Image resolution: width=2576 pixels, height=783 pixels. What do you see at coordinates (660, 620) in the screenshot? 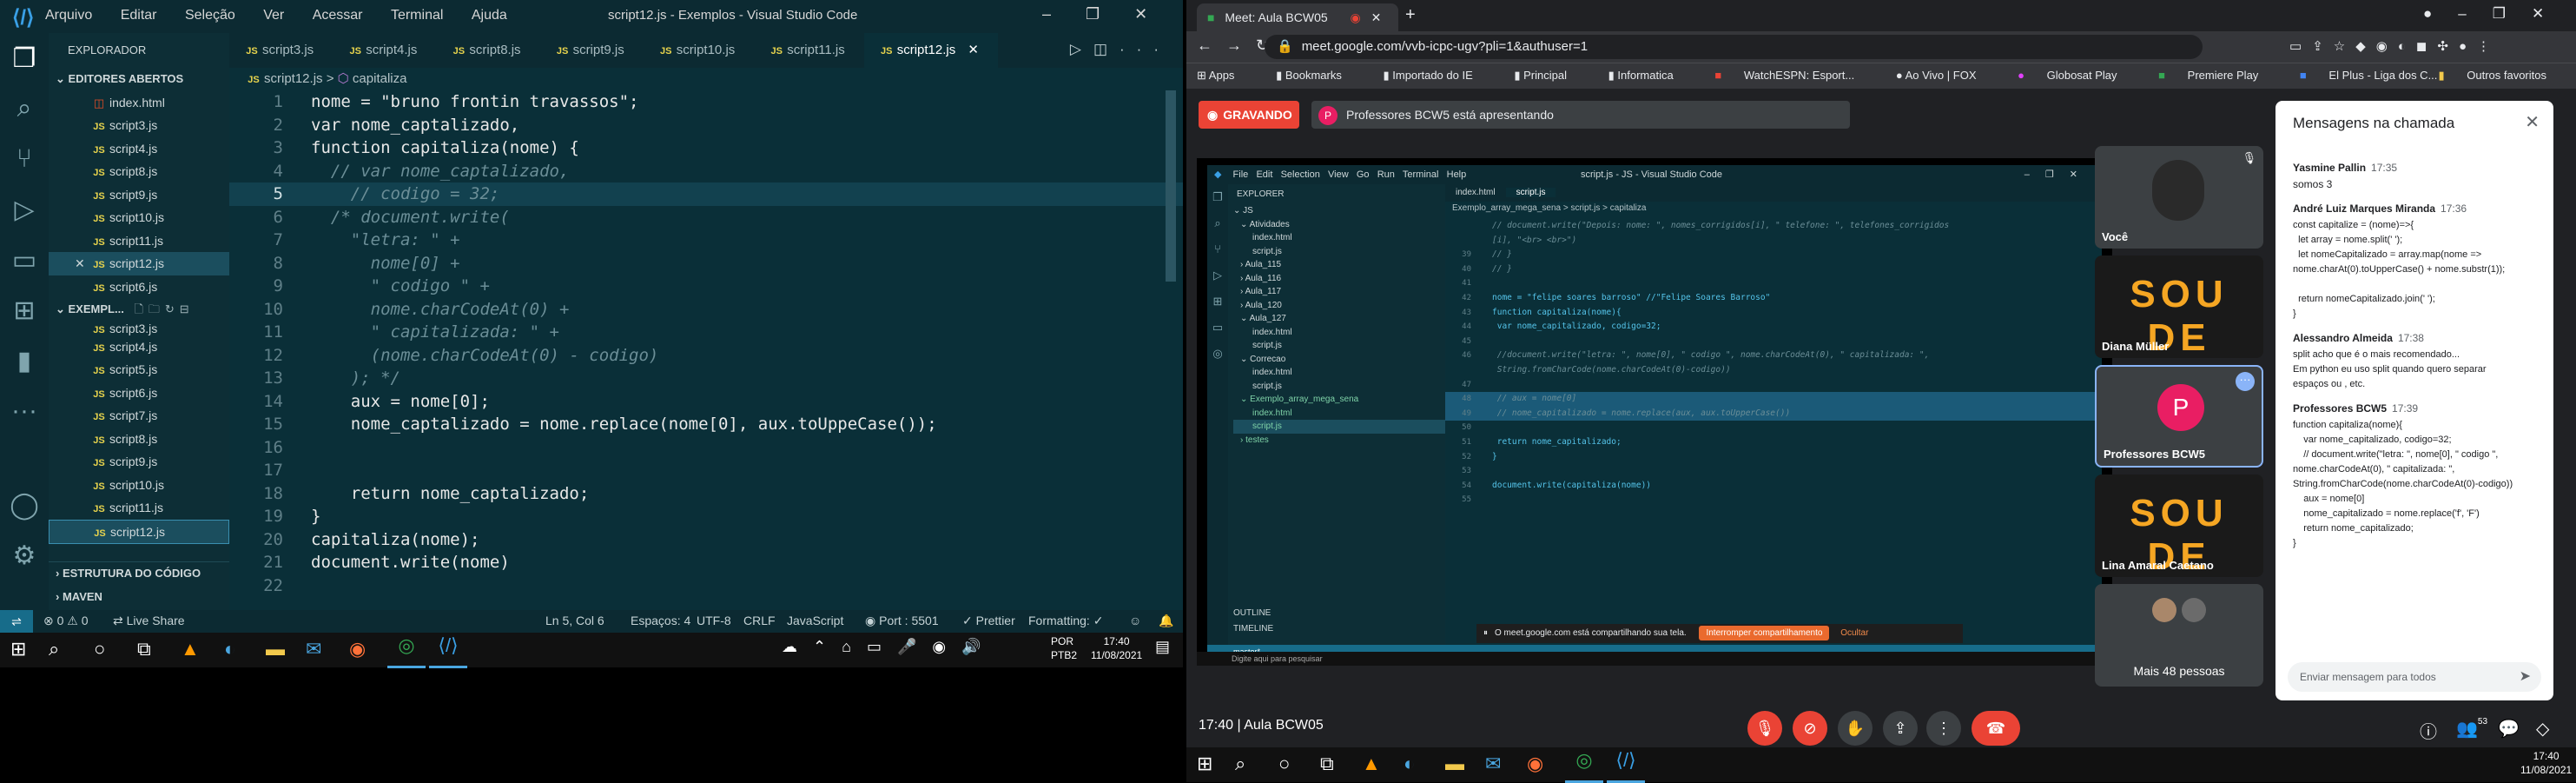
I see `indentation: Espaços: 4` at bounding box center [660, 620].